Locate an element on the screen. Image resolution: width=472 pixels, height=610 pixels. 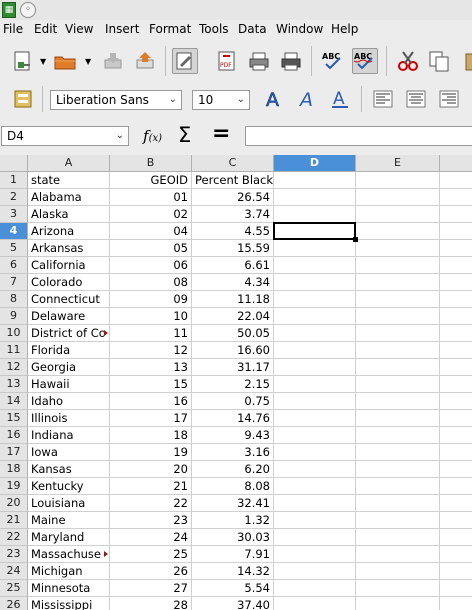
italic-icon: A is located at coordinates (309, 99).